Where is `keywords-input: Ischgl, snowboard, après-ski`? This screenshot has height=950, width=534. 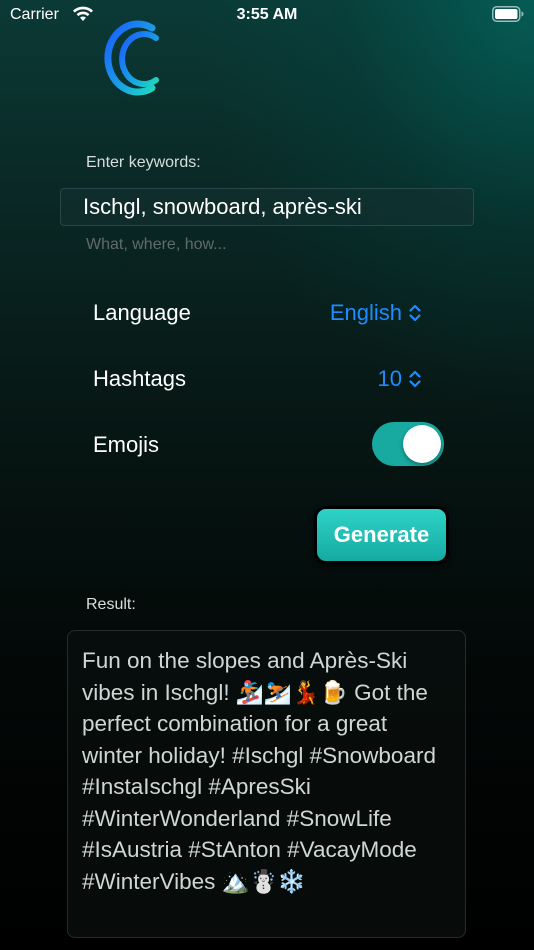
keywords-input: Ischgl, snowboard, après-ski is located at coordinates (267, 207).